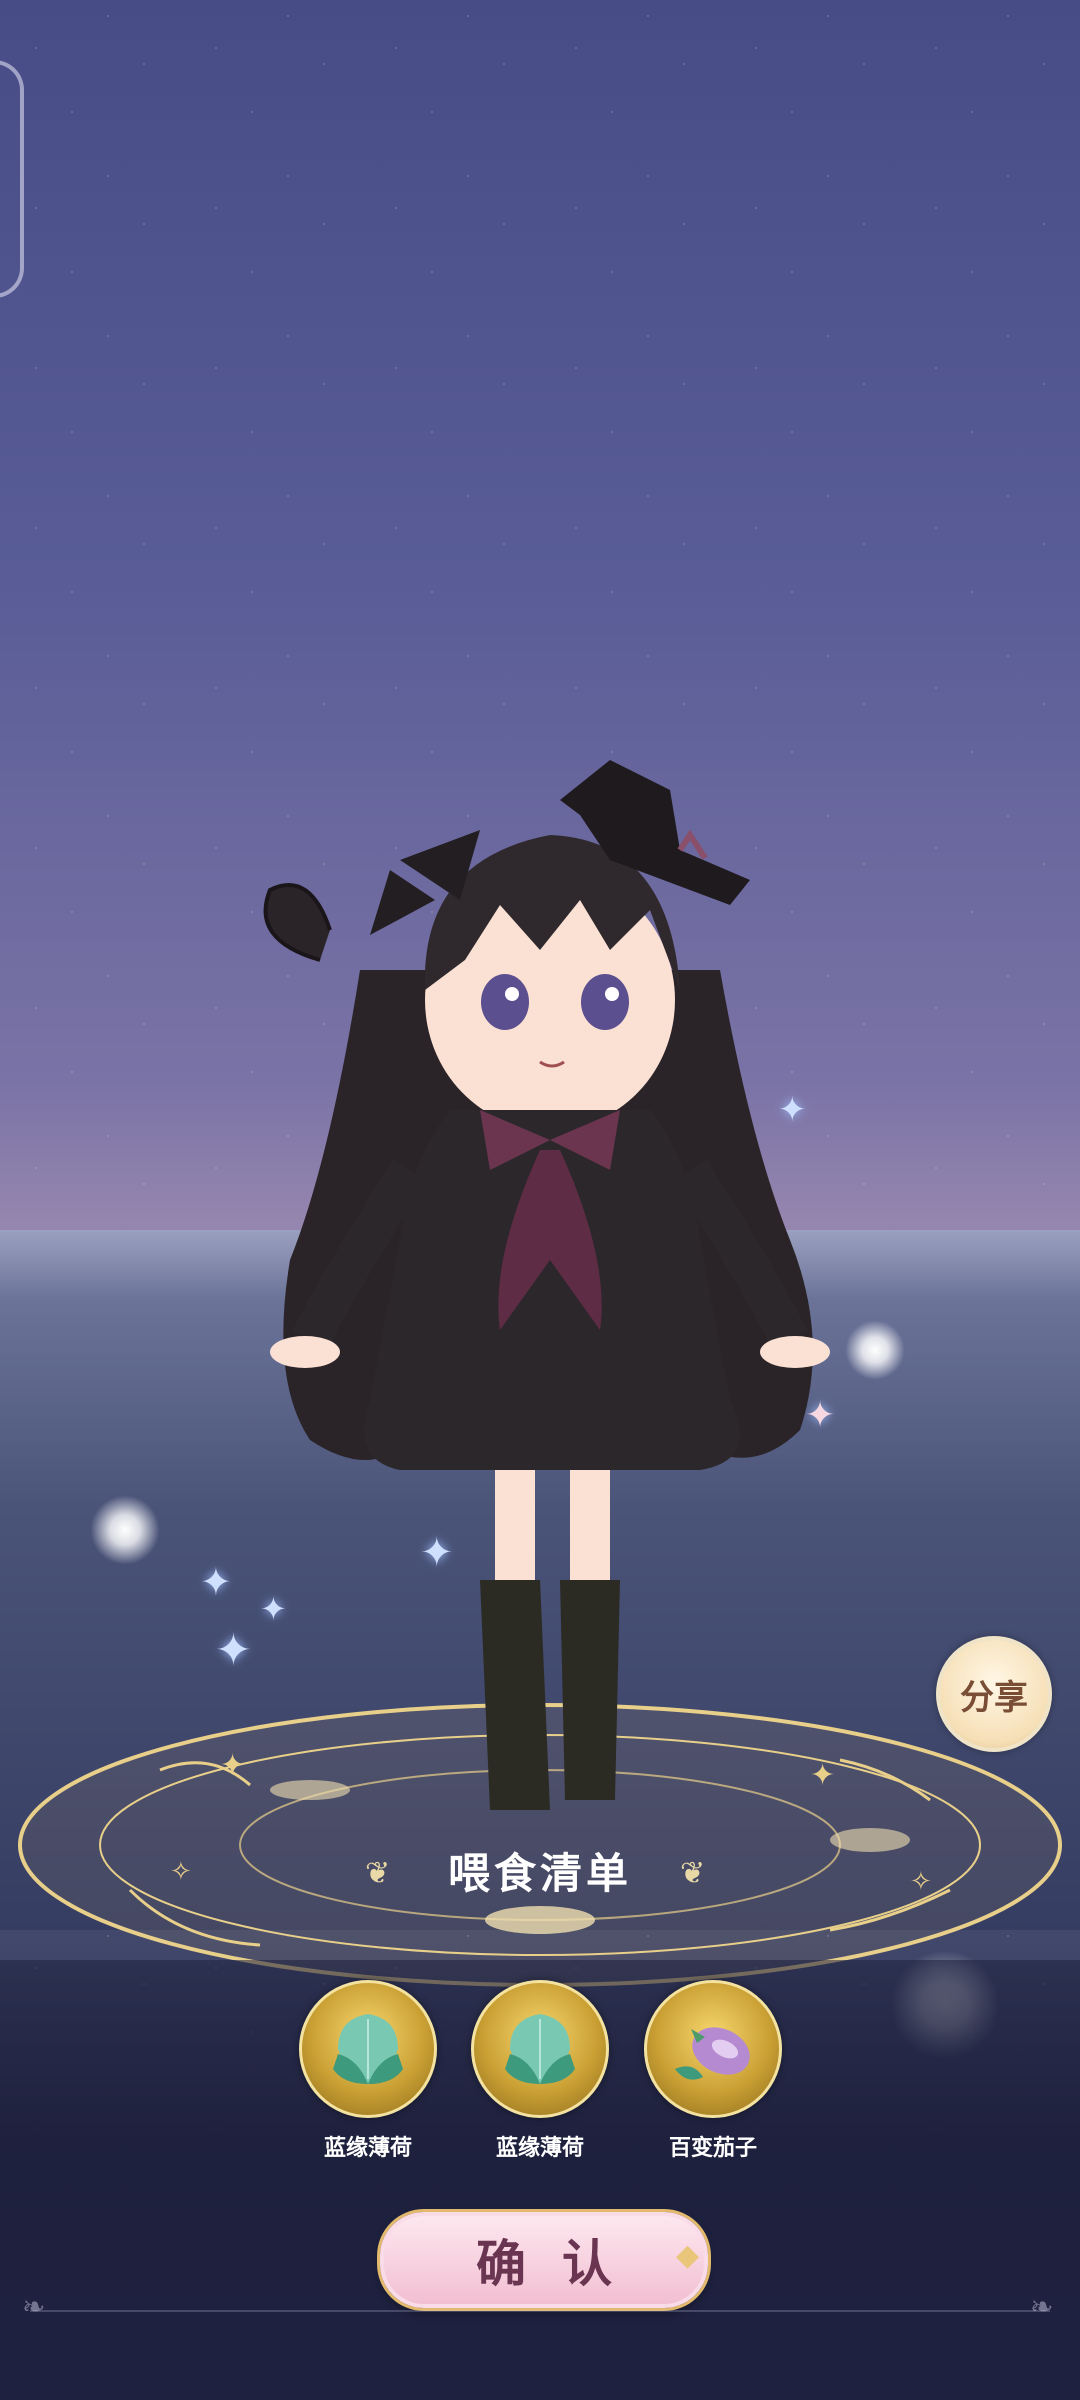 The width and height of the screenshot is (1080, 2400). I want to click on share-button: 分享, so click(994, 1694).